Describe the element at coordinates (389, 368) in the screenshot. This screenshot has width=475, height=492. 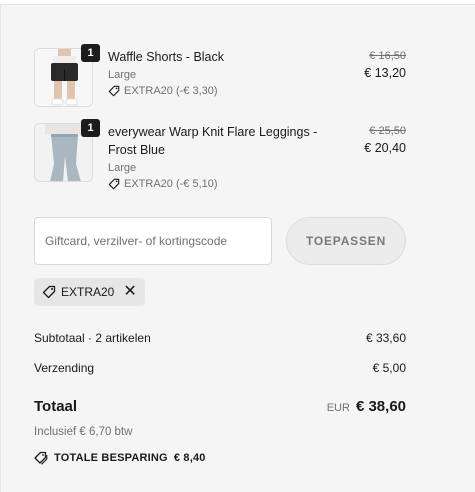
I see `shipping-value: € 5,00` at that location.